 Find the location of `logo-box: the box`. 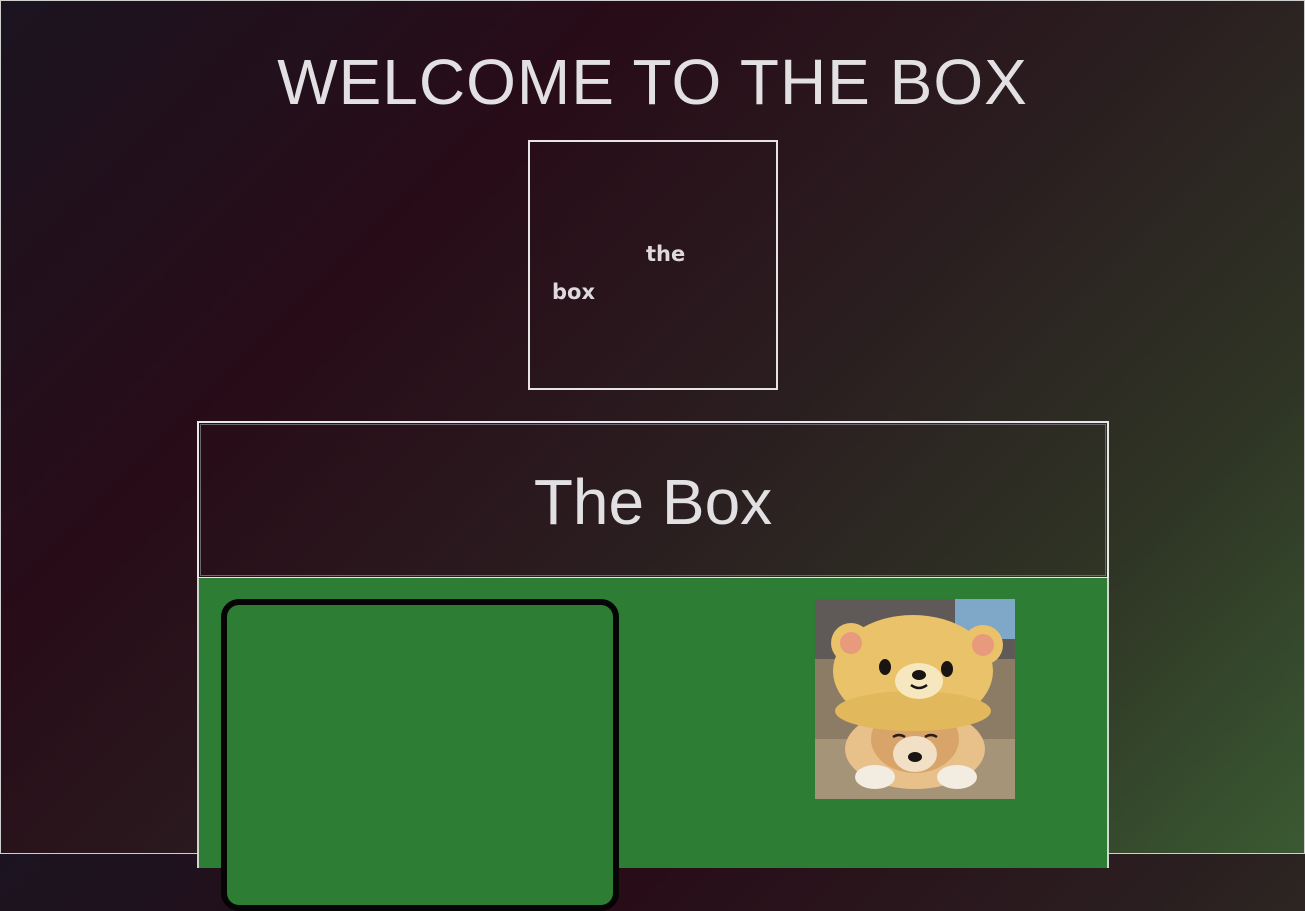

logo-box: the box is located at coordinates (653, 265).